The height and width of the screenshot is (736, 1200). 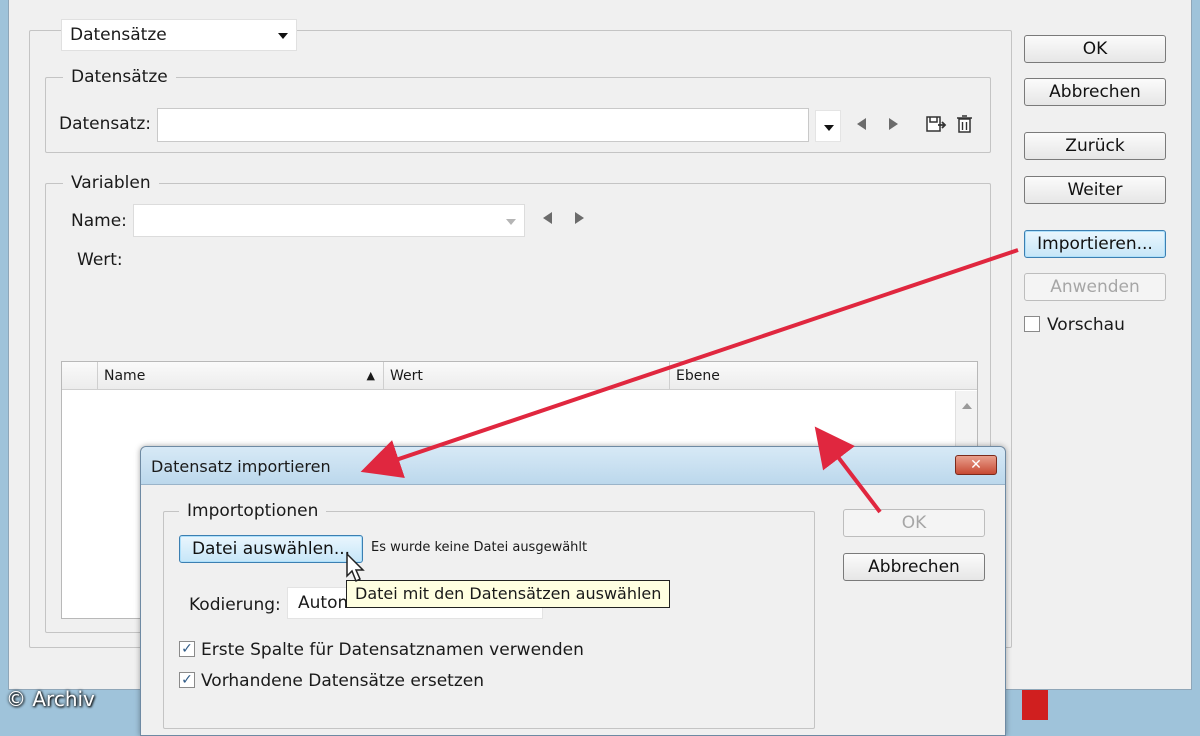 I want to click on watermark: © Archiv, so click(x=50, y=699).